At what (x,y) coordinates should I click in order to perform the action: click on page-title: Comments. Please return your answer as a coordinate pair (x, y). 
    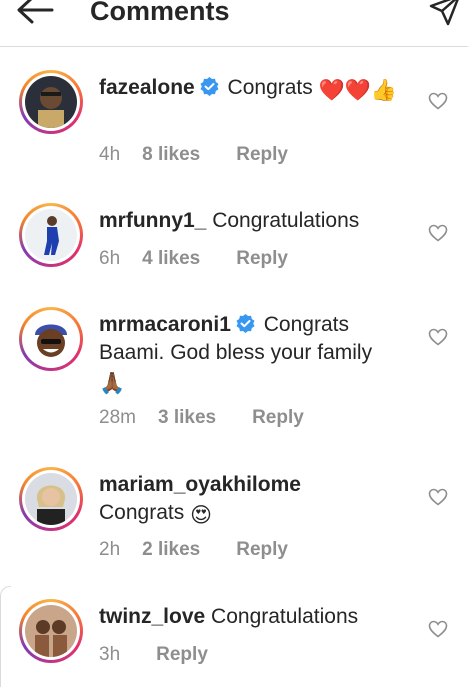
    Looking at the image, I should click on (160, 13).